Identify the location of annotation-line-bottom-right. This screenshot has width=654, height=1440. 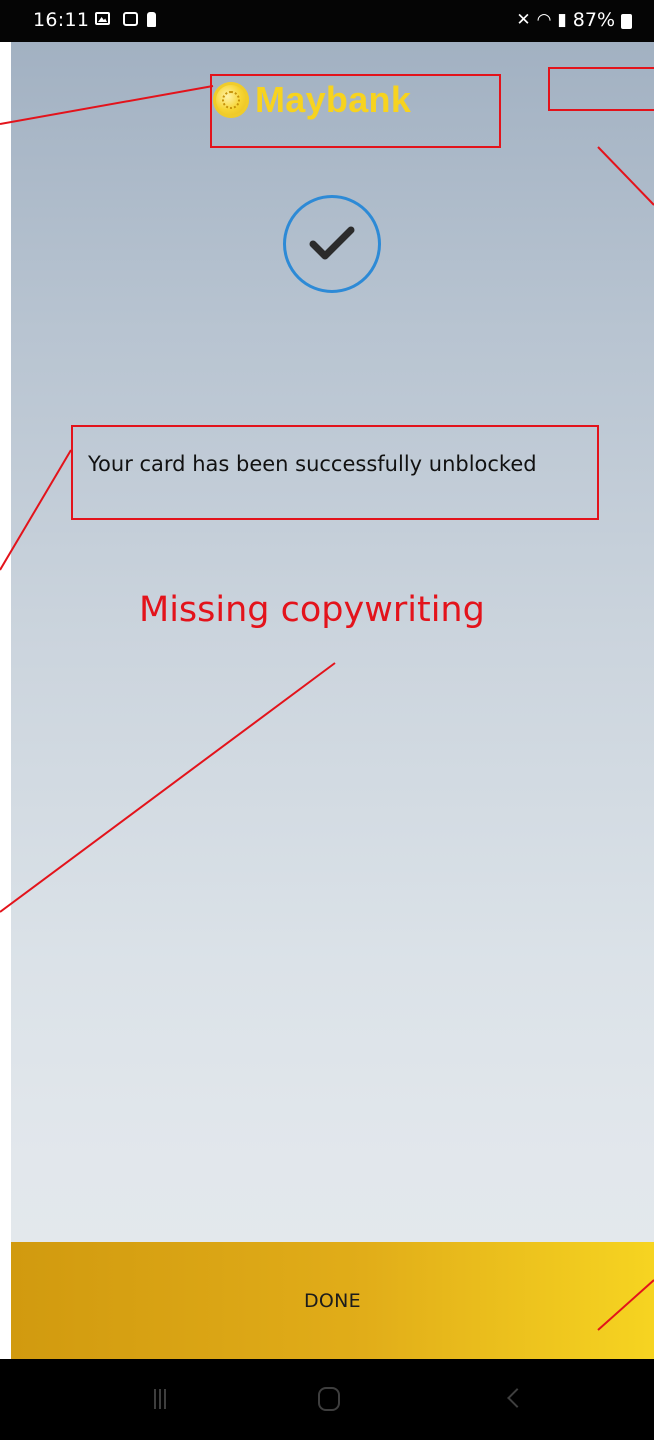
(625, 1305).